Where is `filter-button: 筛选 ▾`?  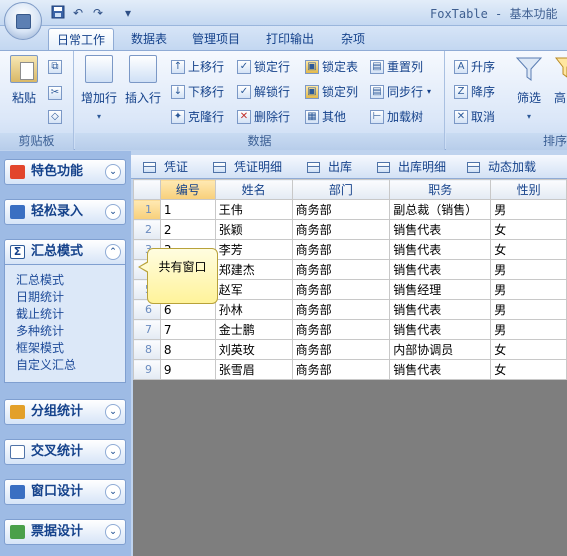
filter-button: 筛选 ▾ is located at coordinates (529, 88).